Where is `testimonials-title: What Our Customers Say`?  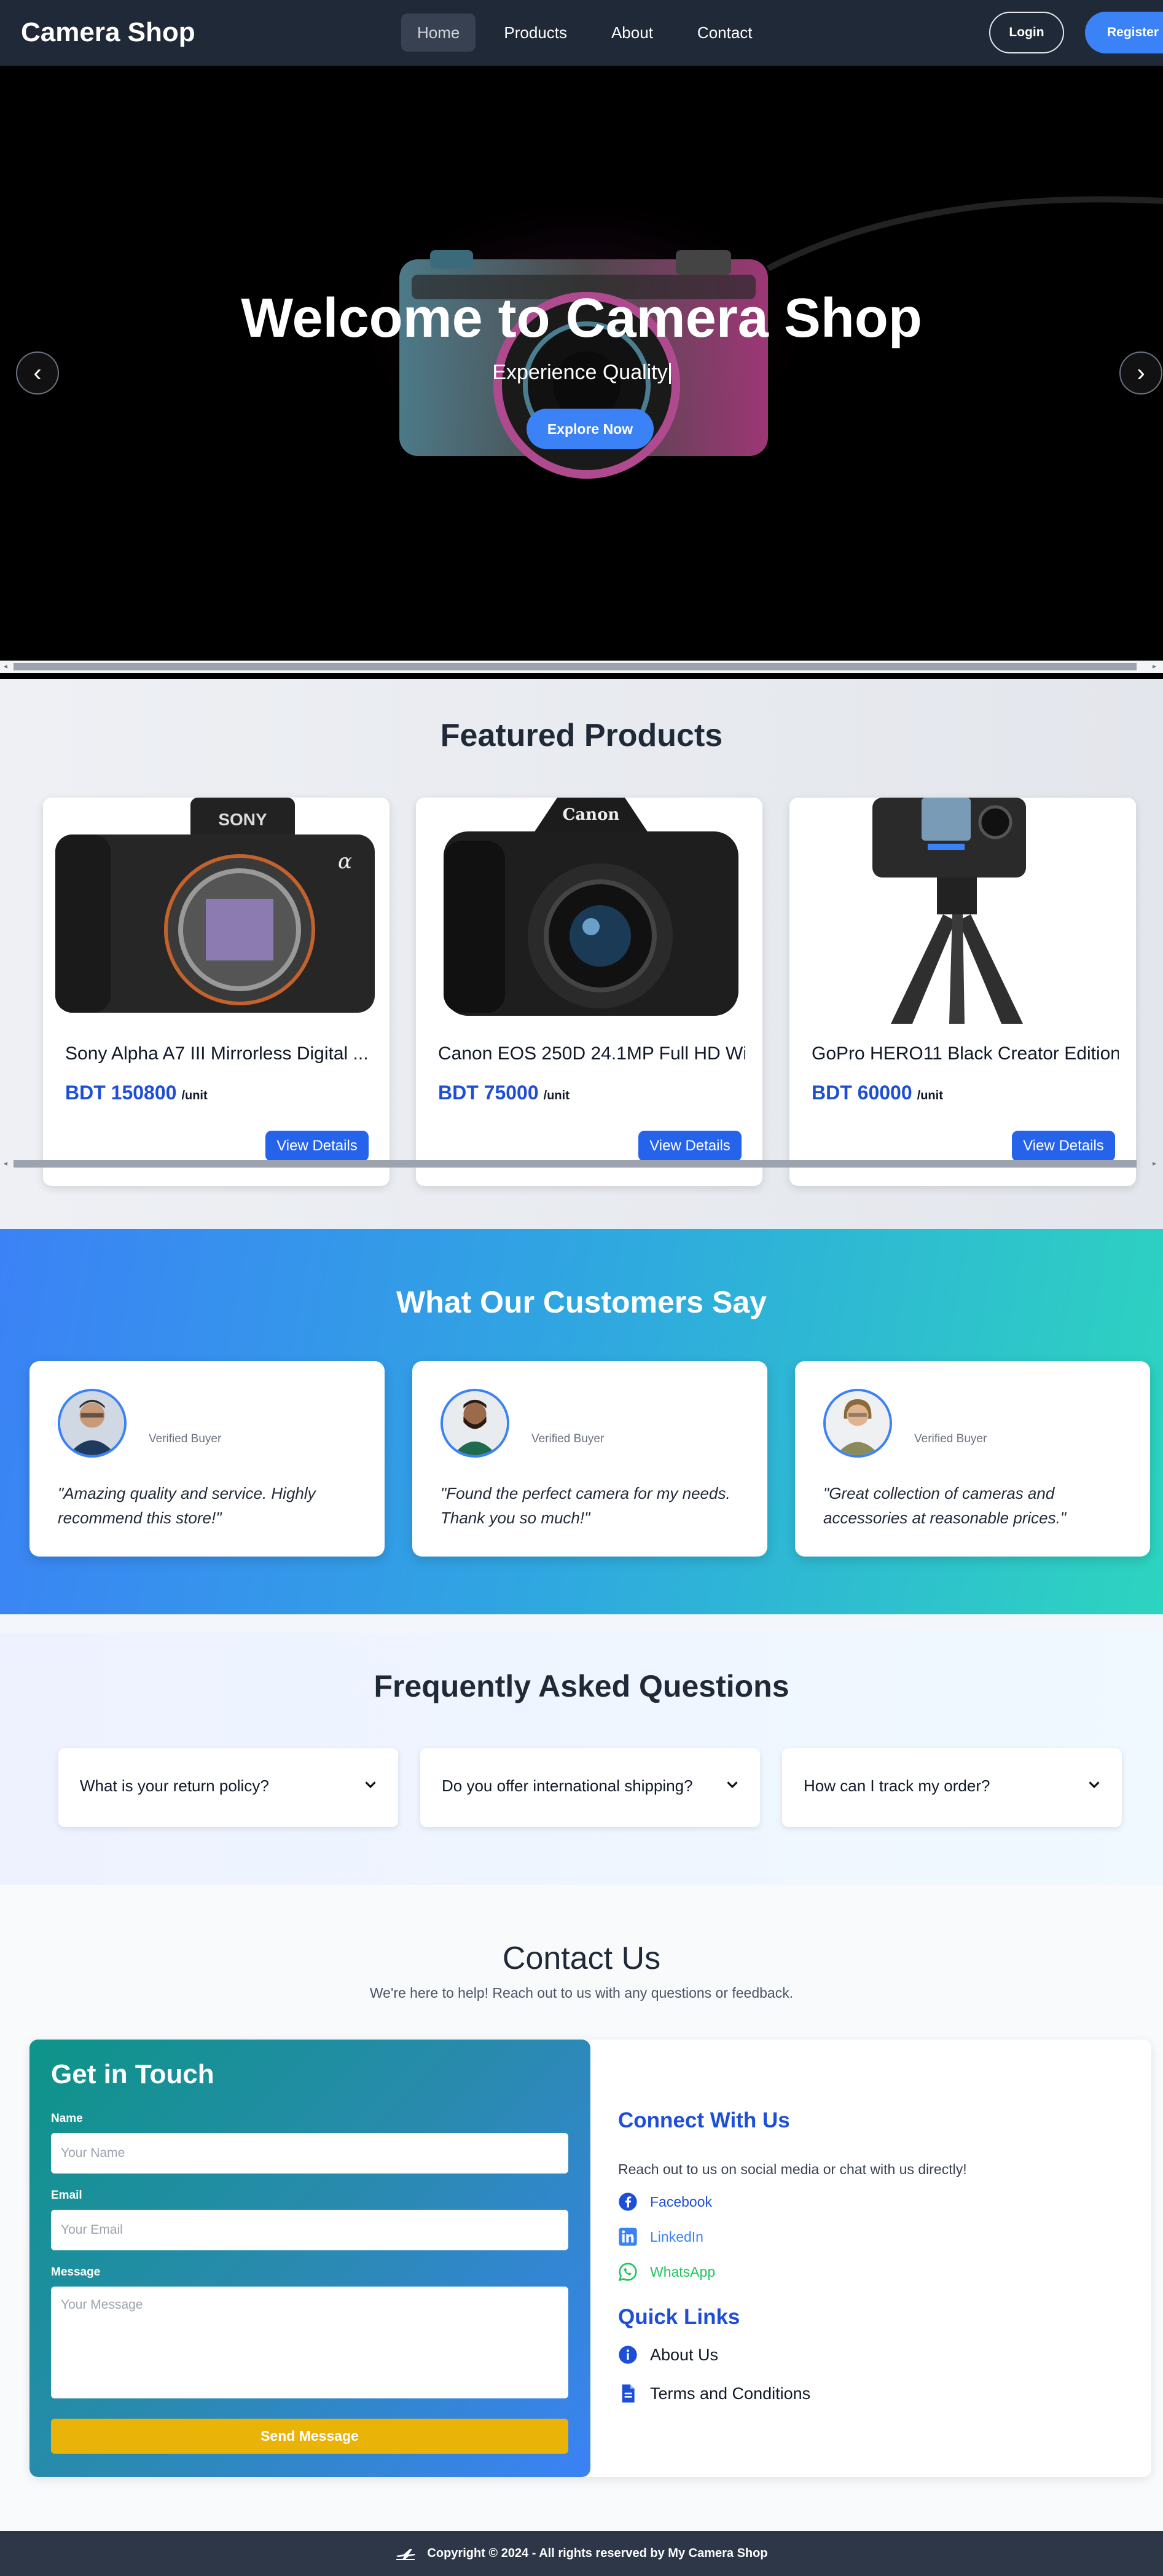 testimonials-title: What Our Customers Say is located at coordinates (581, 1302).